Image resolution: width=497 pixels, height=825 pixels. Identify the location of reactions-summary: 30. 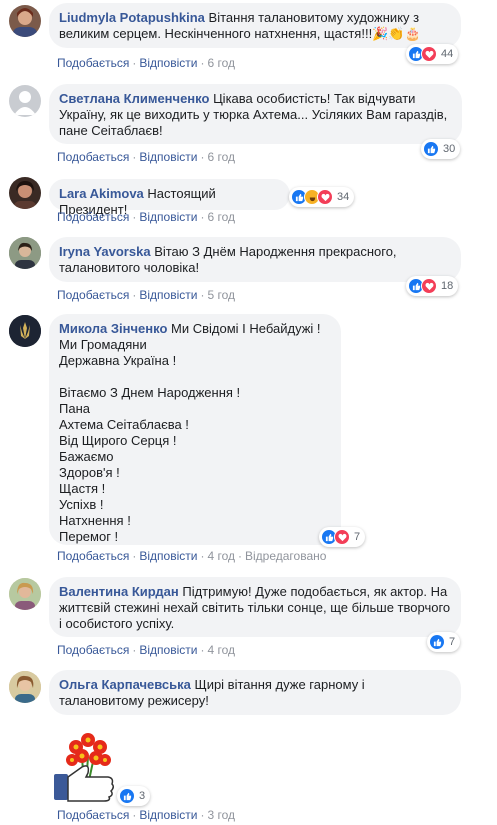
(441, 149).